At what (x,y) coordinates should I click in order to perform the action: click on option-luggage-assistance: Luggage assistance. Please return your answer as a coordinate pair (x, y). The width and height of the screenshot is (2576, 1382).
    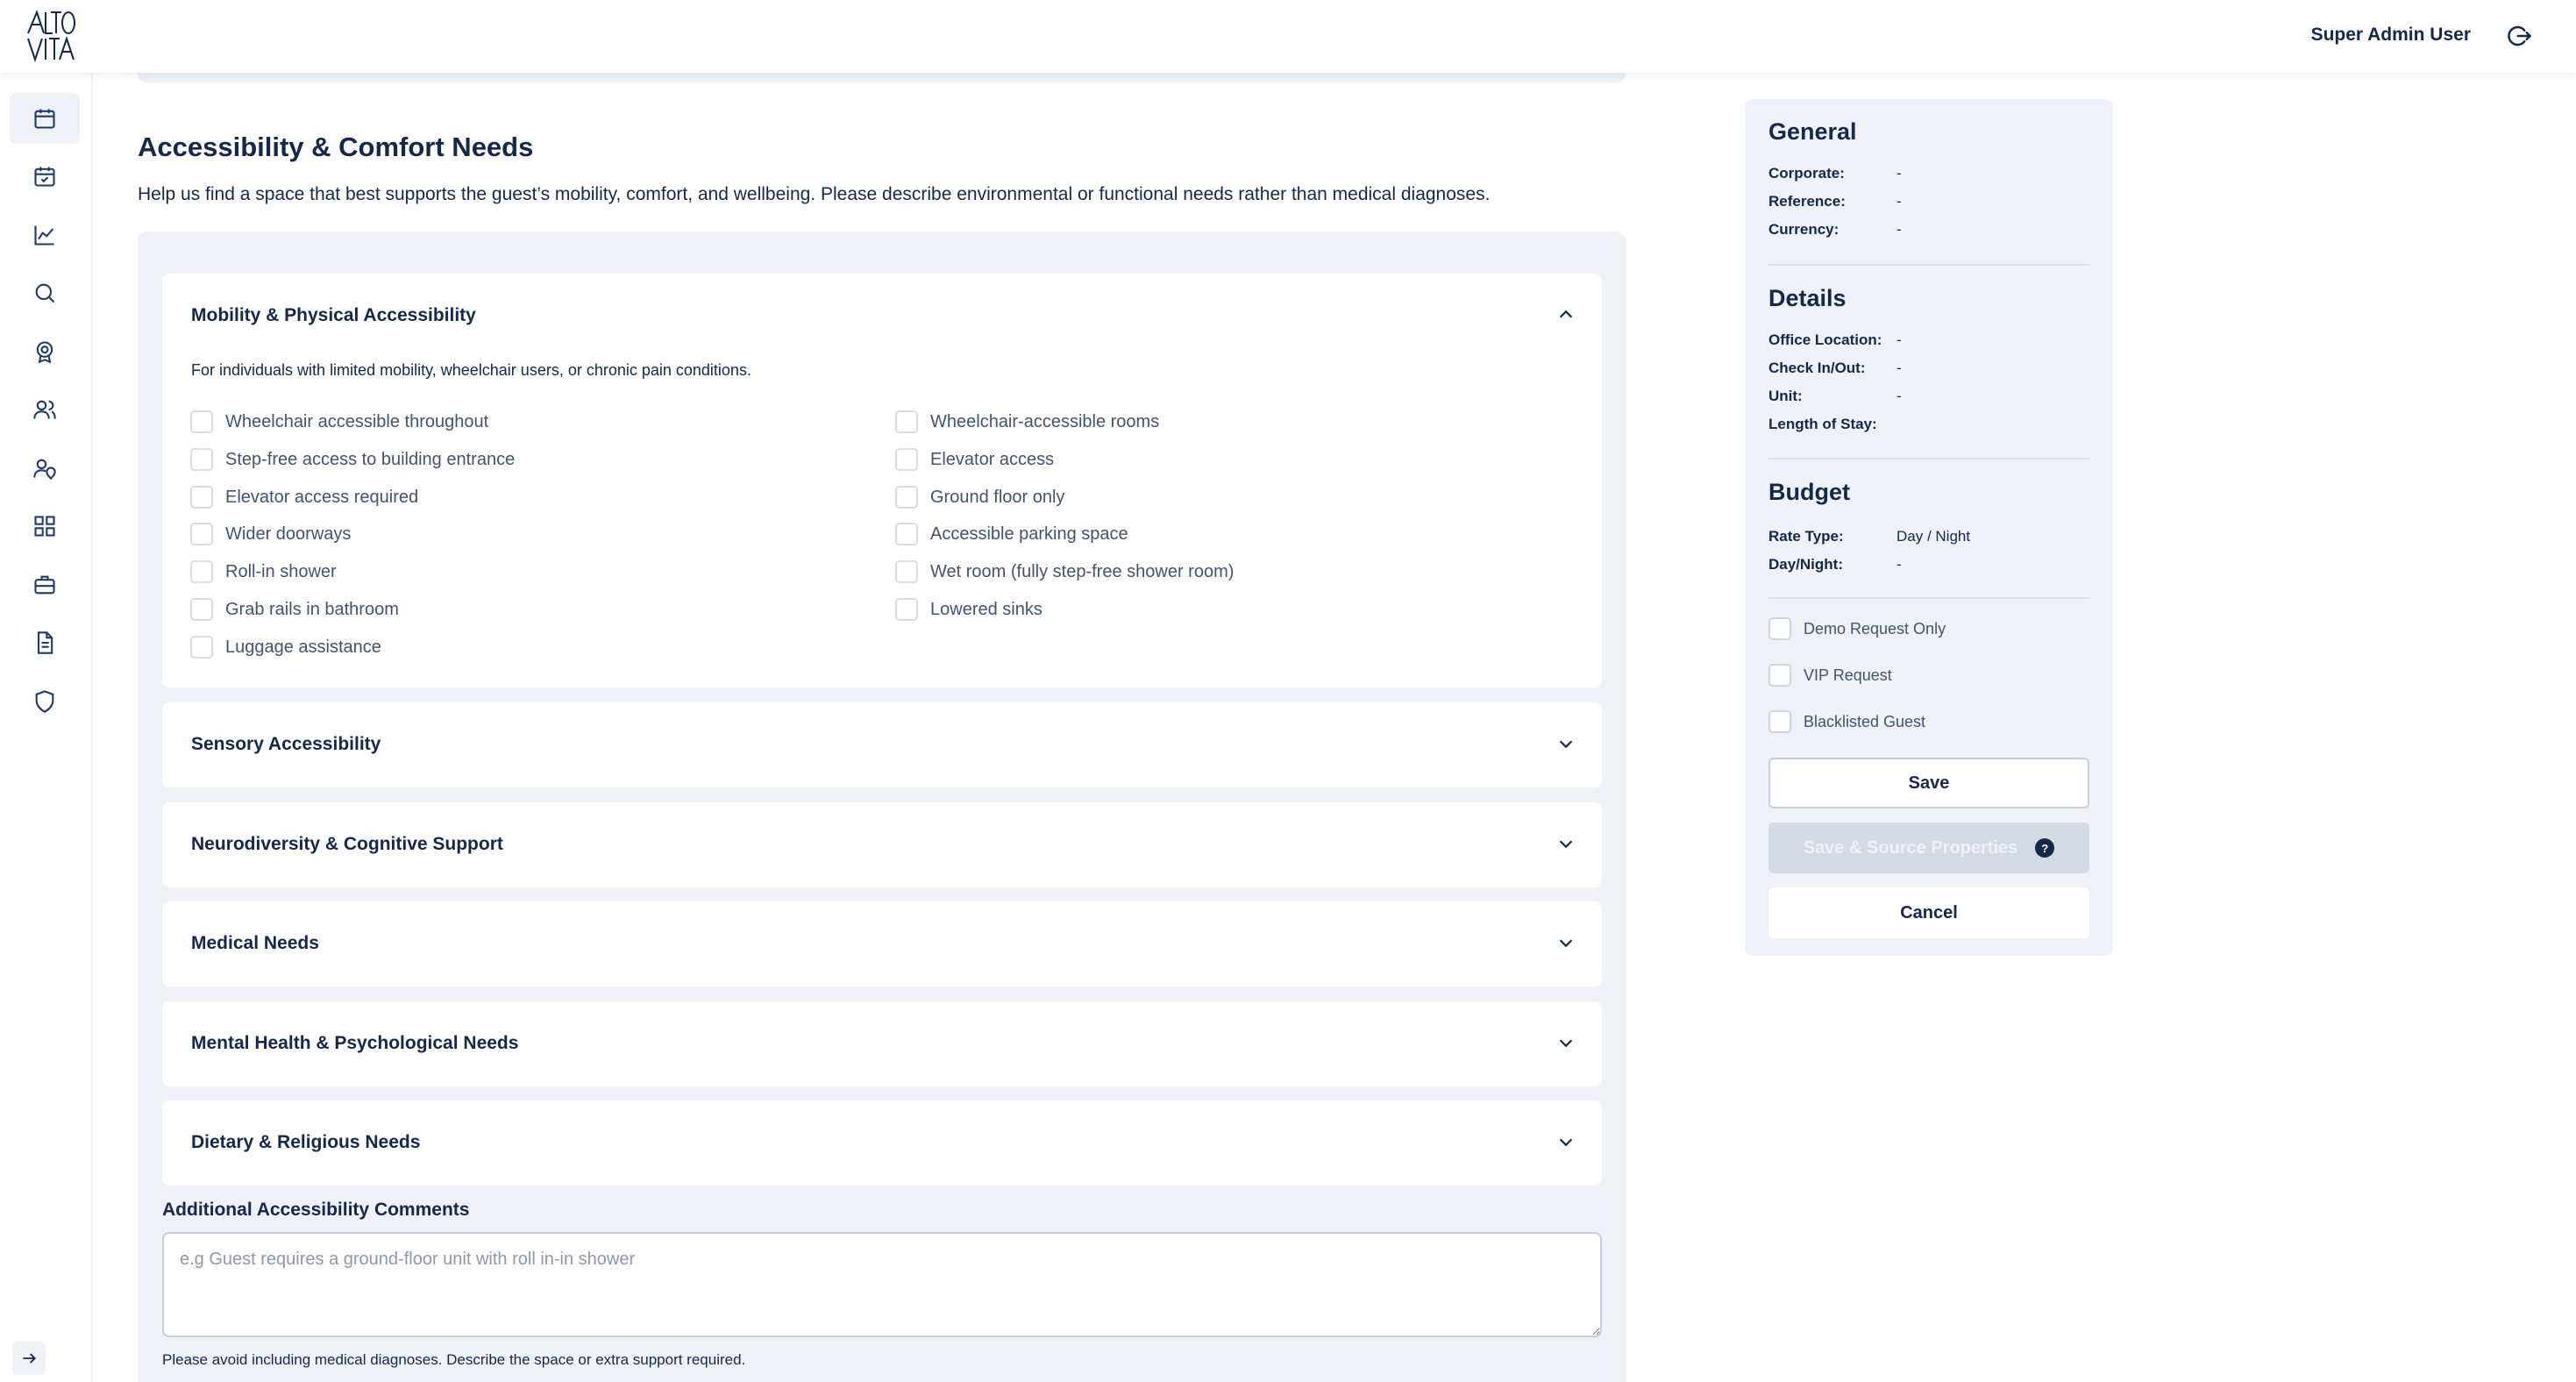
    Looking at the image, I should click on (285, 647).